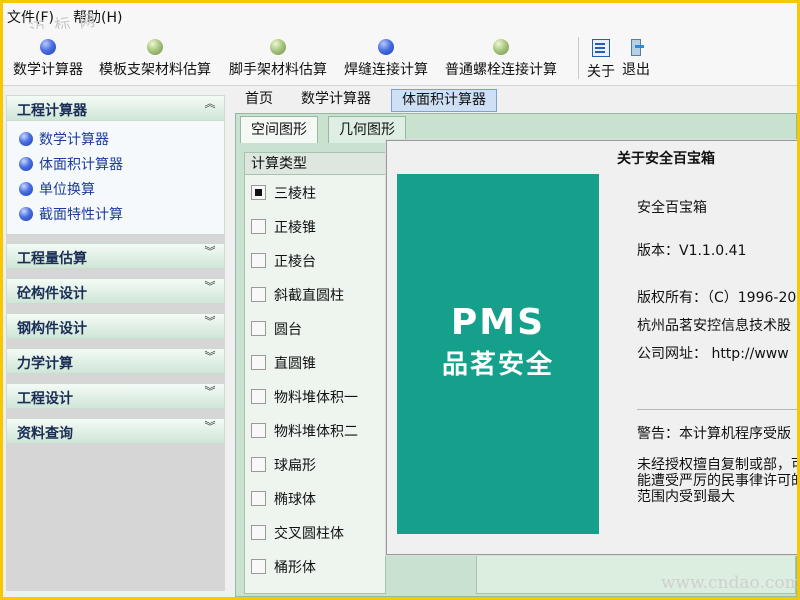 The width and height of the screenshot is (800, 600). What do you see at coordinates (636, 47) in the screenshot?
I see `exit-icon` at bounding box center [636, 47].